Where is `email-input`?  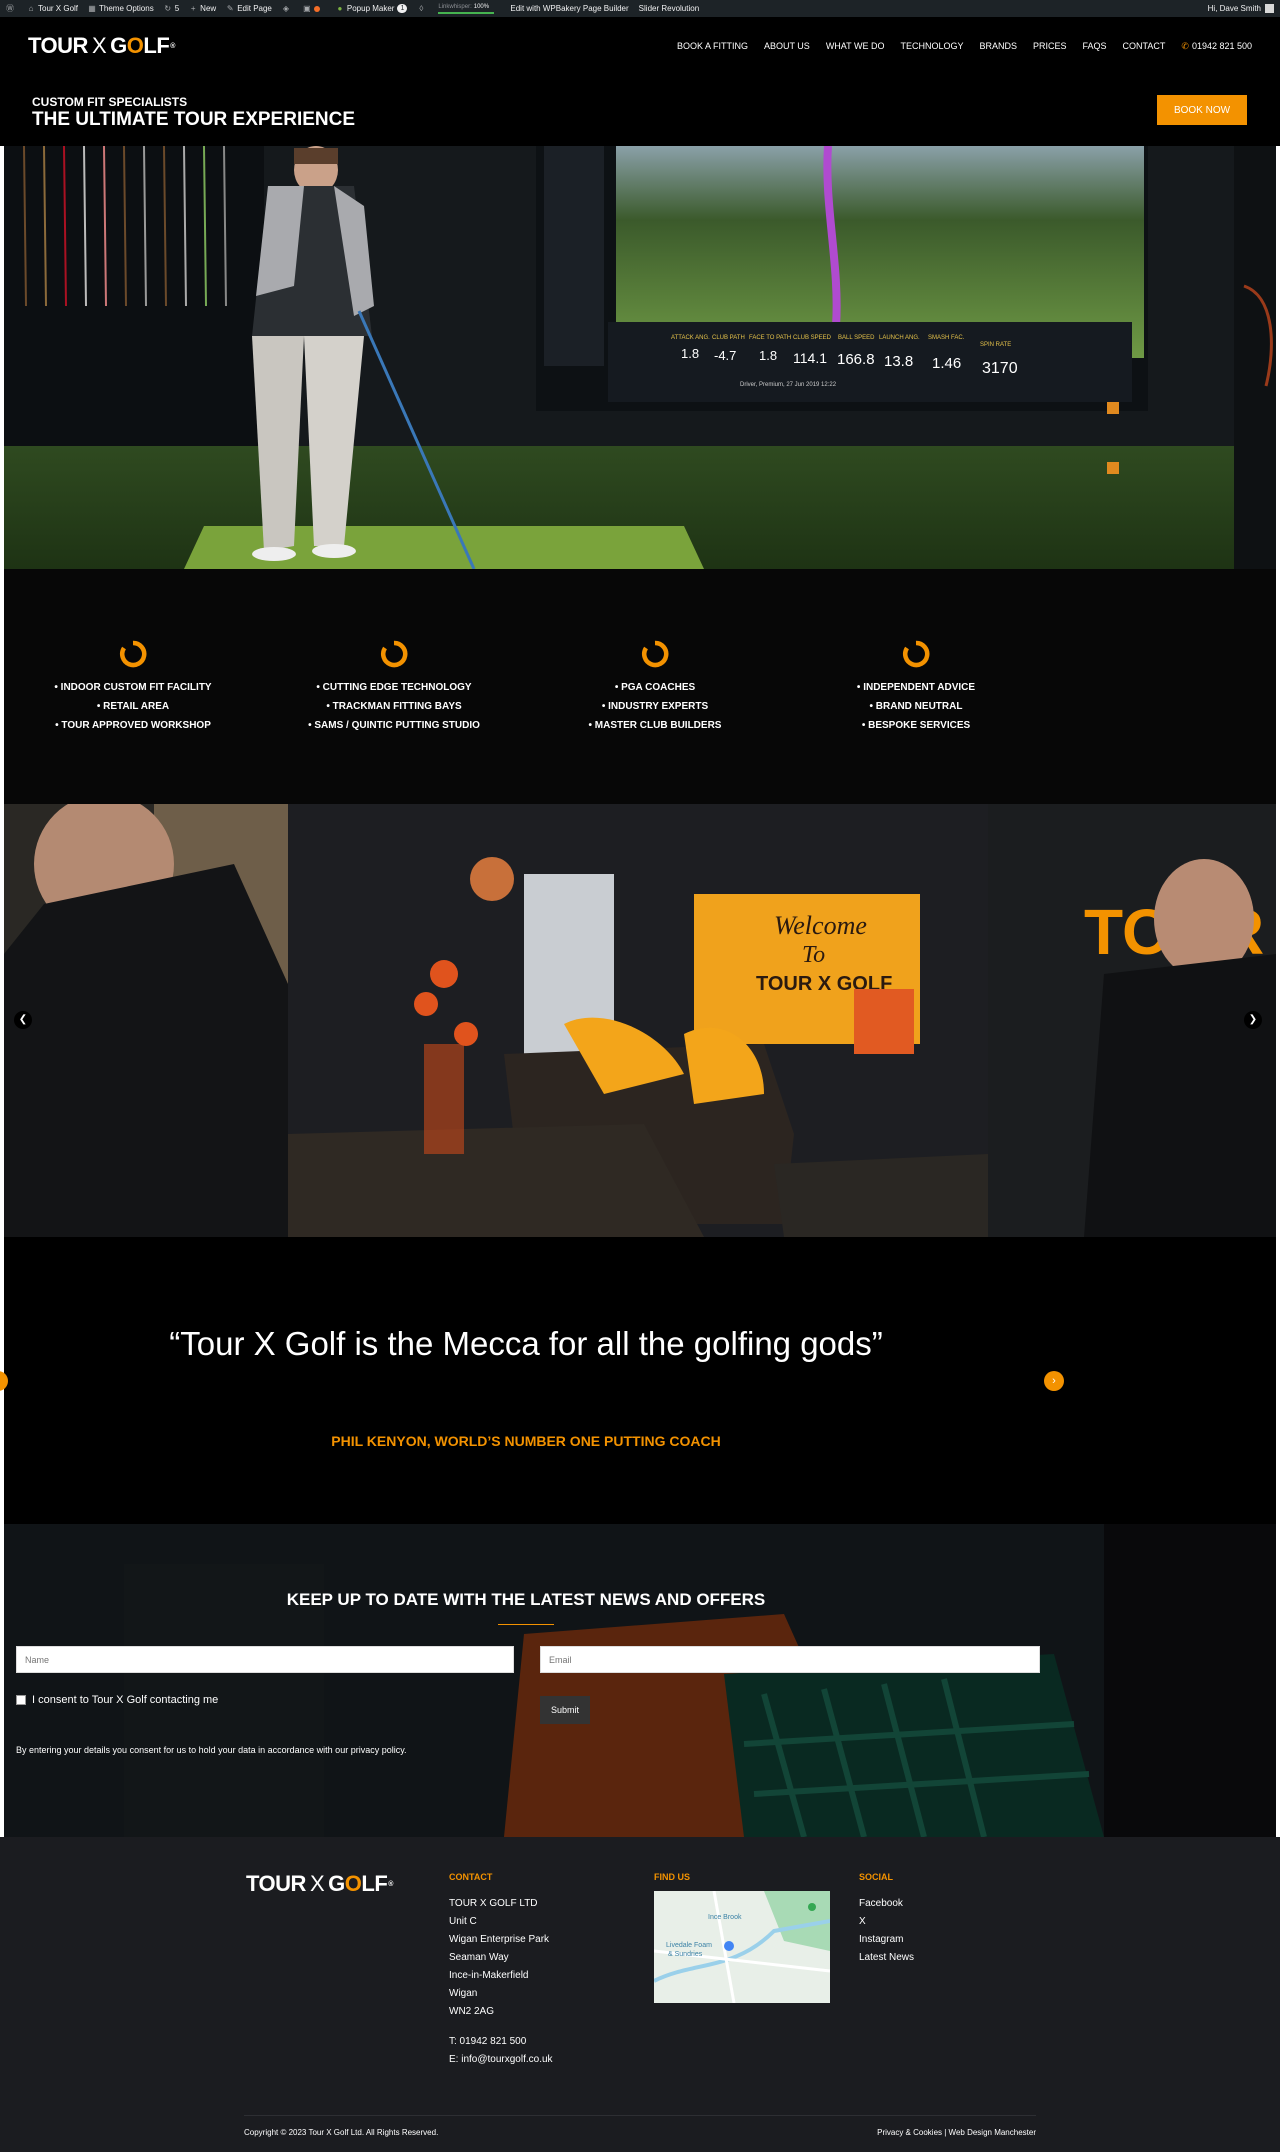
email-input is located at coordinates (790, 1659).